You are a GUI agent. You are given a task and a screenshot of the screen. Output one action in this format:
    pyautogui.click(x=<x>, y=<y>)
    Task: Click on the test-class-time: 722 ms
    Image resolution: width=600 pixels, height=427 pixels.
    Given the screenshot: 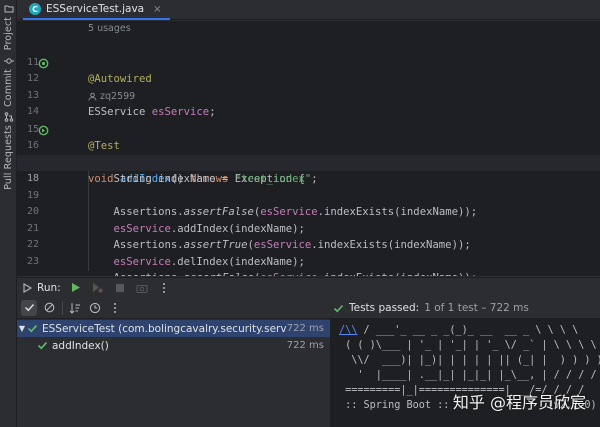 What is the action you would take?
    pyautogui.click(x=308, y=328)
    